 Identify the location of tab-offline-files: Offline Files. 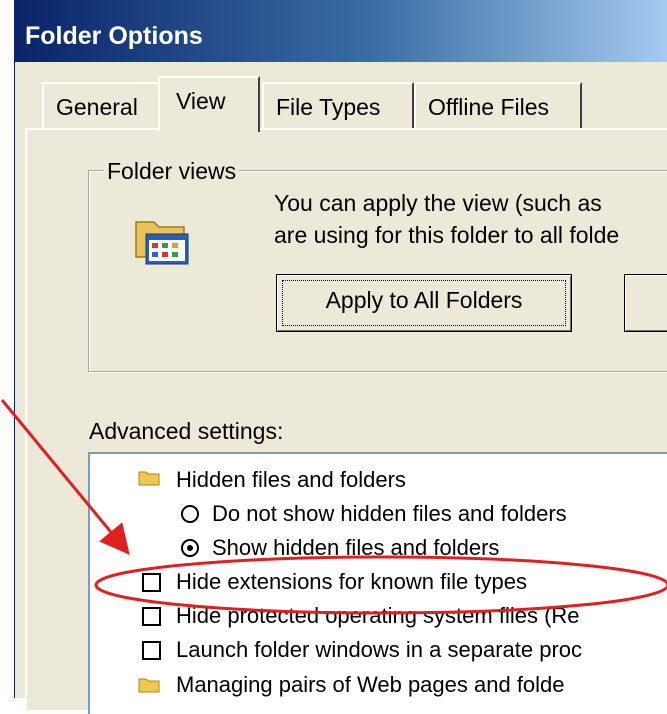
(498, 105).